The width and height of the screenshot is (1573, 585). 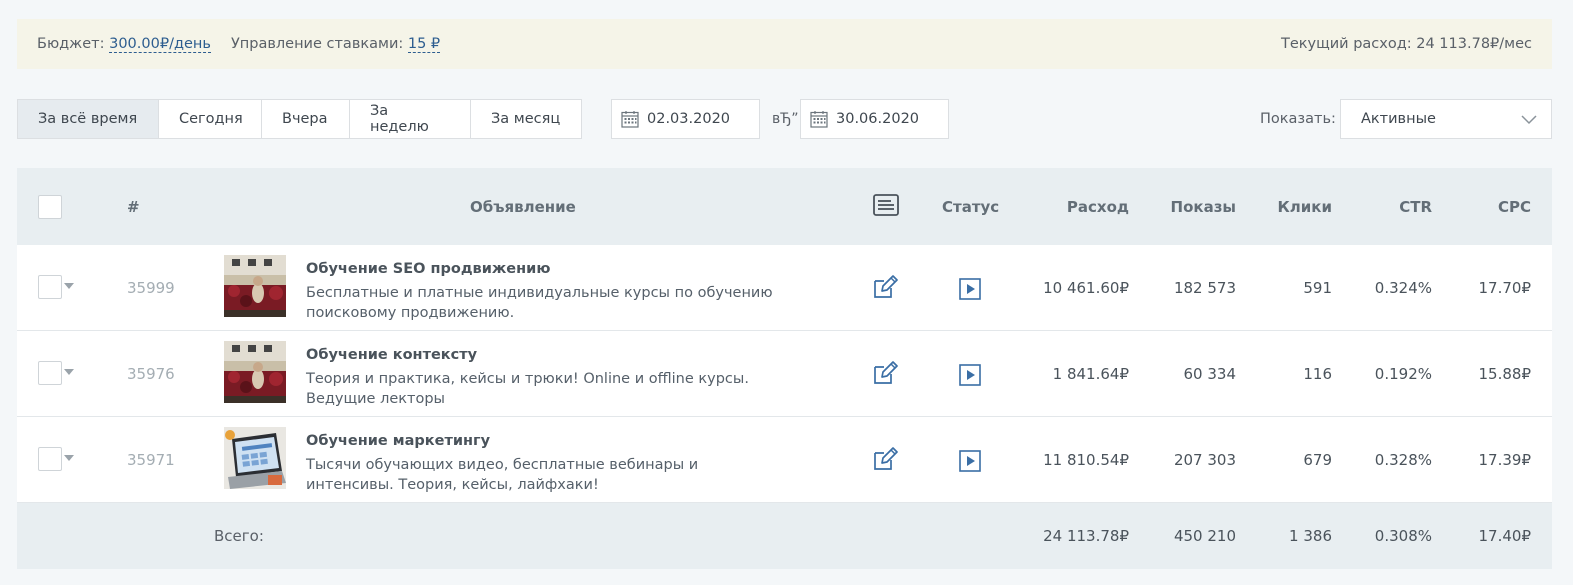 I want to click on totals-label: Всего:, so click(x=239, y=536).